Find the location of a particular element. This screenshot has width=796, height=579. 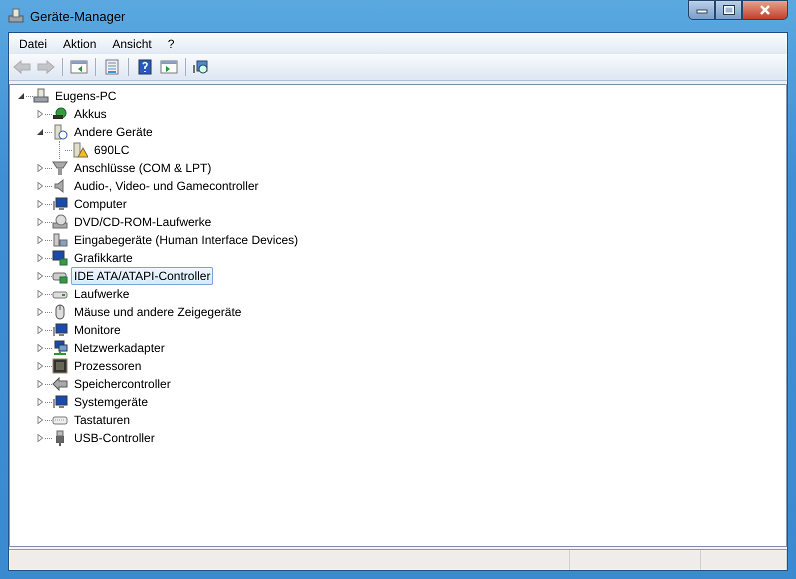

tree-item: 690LC is located at coordinates (111, 150).